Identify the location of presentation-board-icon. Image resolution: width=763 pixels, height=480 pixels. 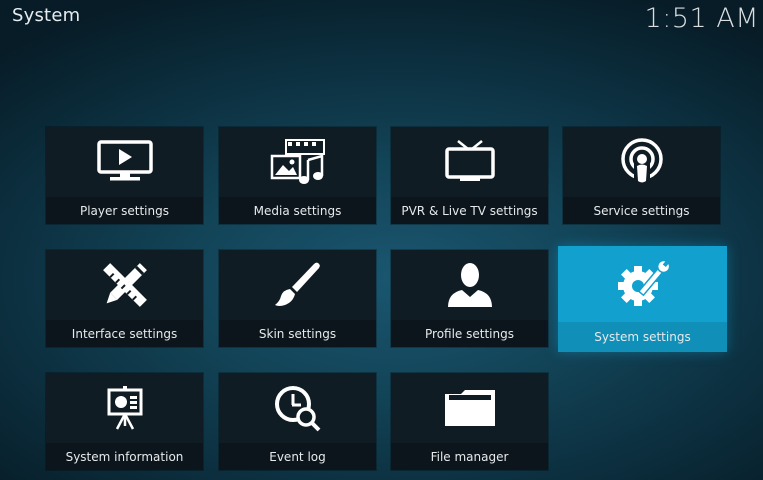
(124, 408).